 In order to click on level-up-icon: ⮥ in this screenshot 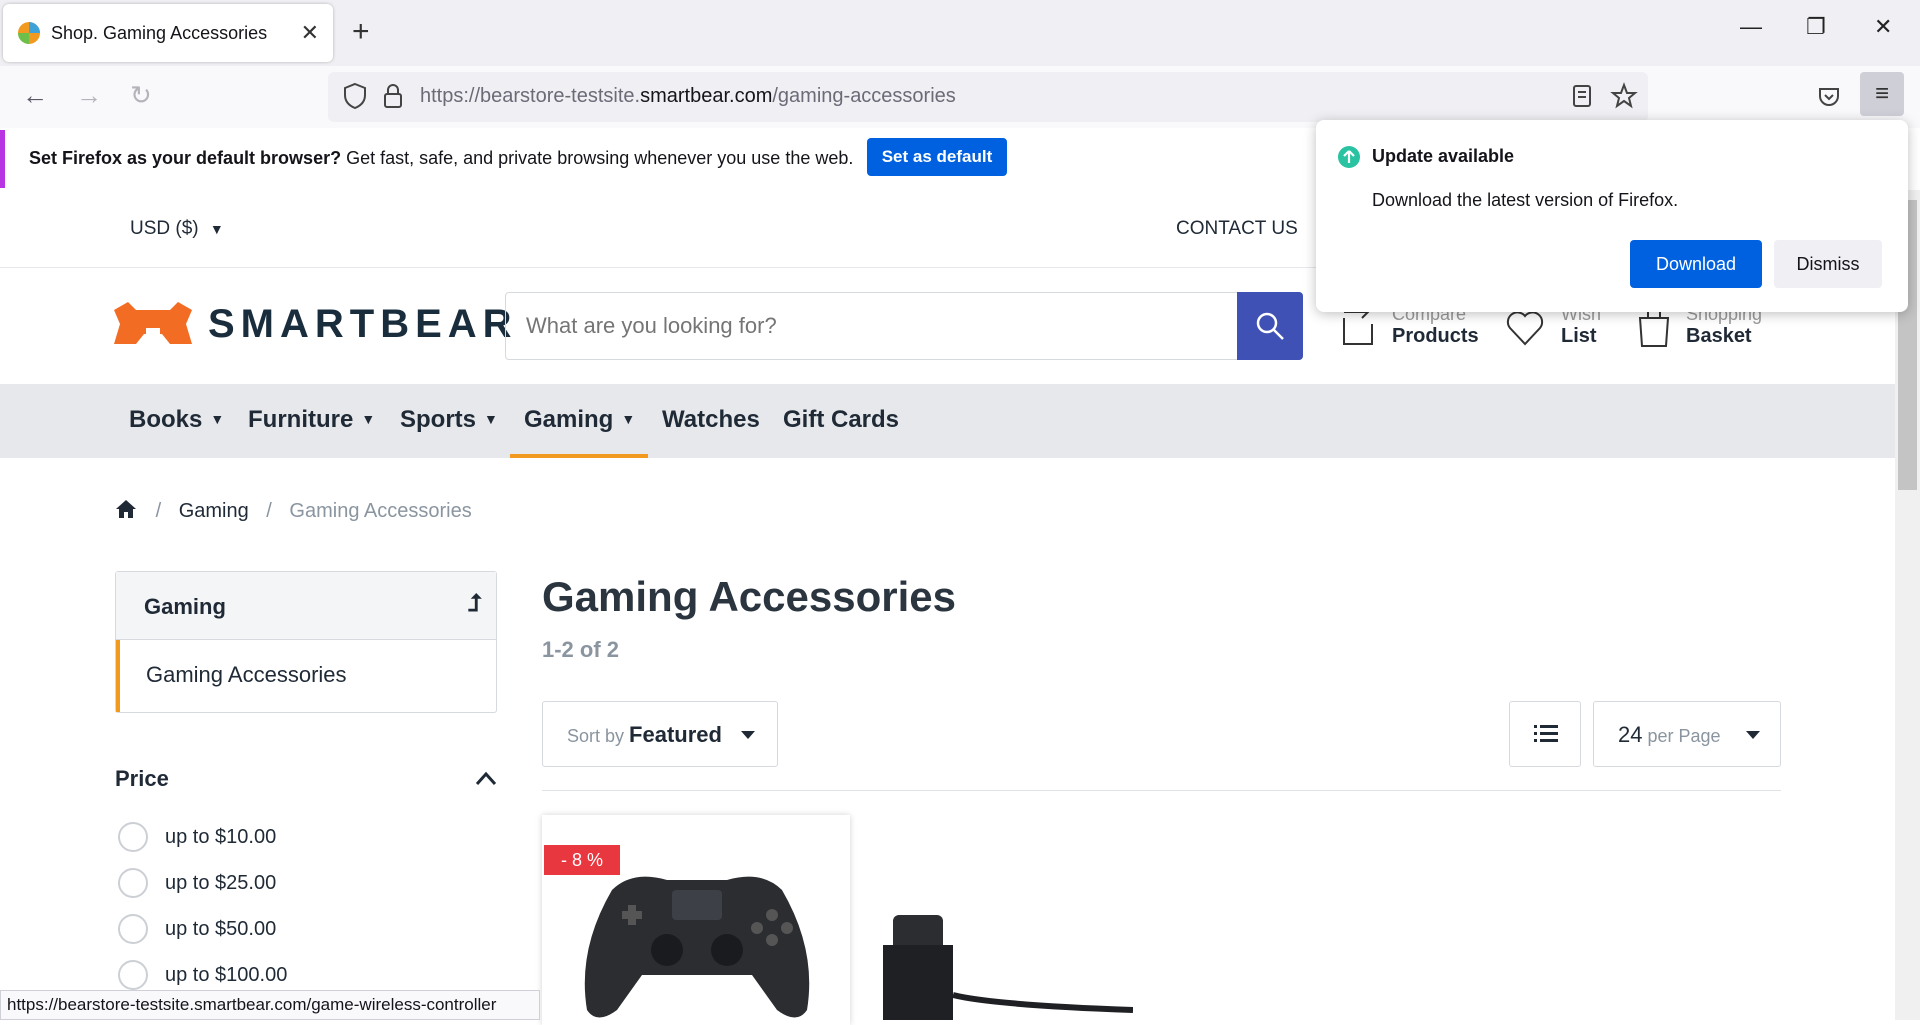, I will do `click(475, 604)`.